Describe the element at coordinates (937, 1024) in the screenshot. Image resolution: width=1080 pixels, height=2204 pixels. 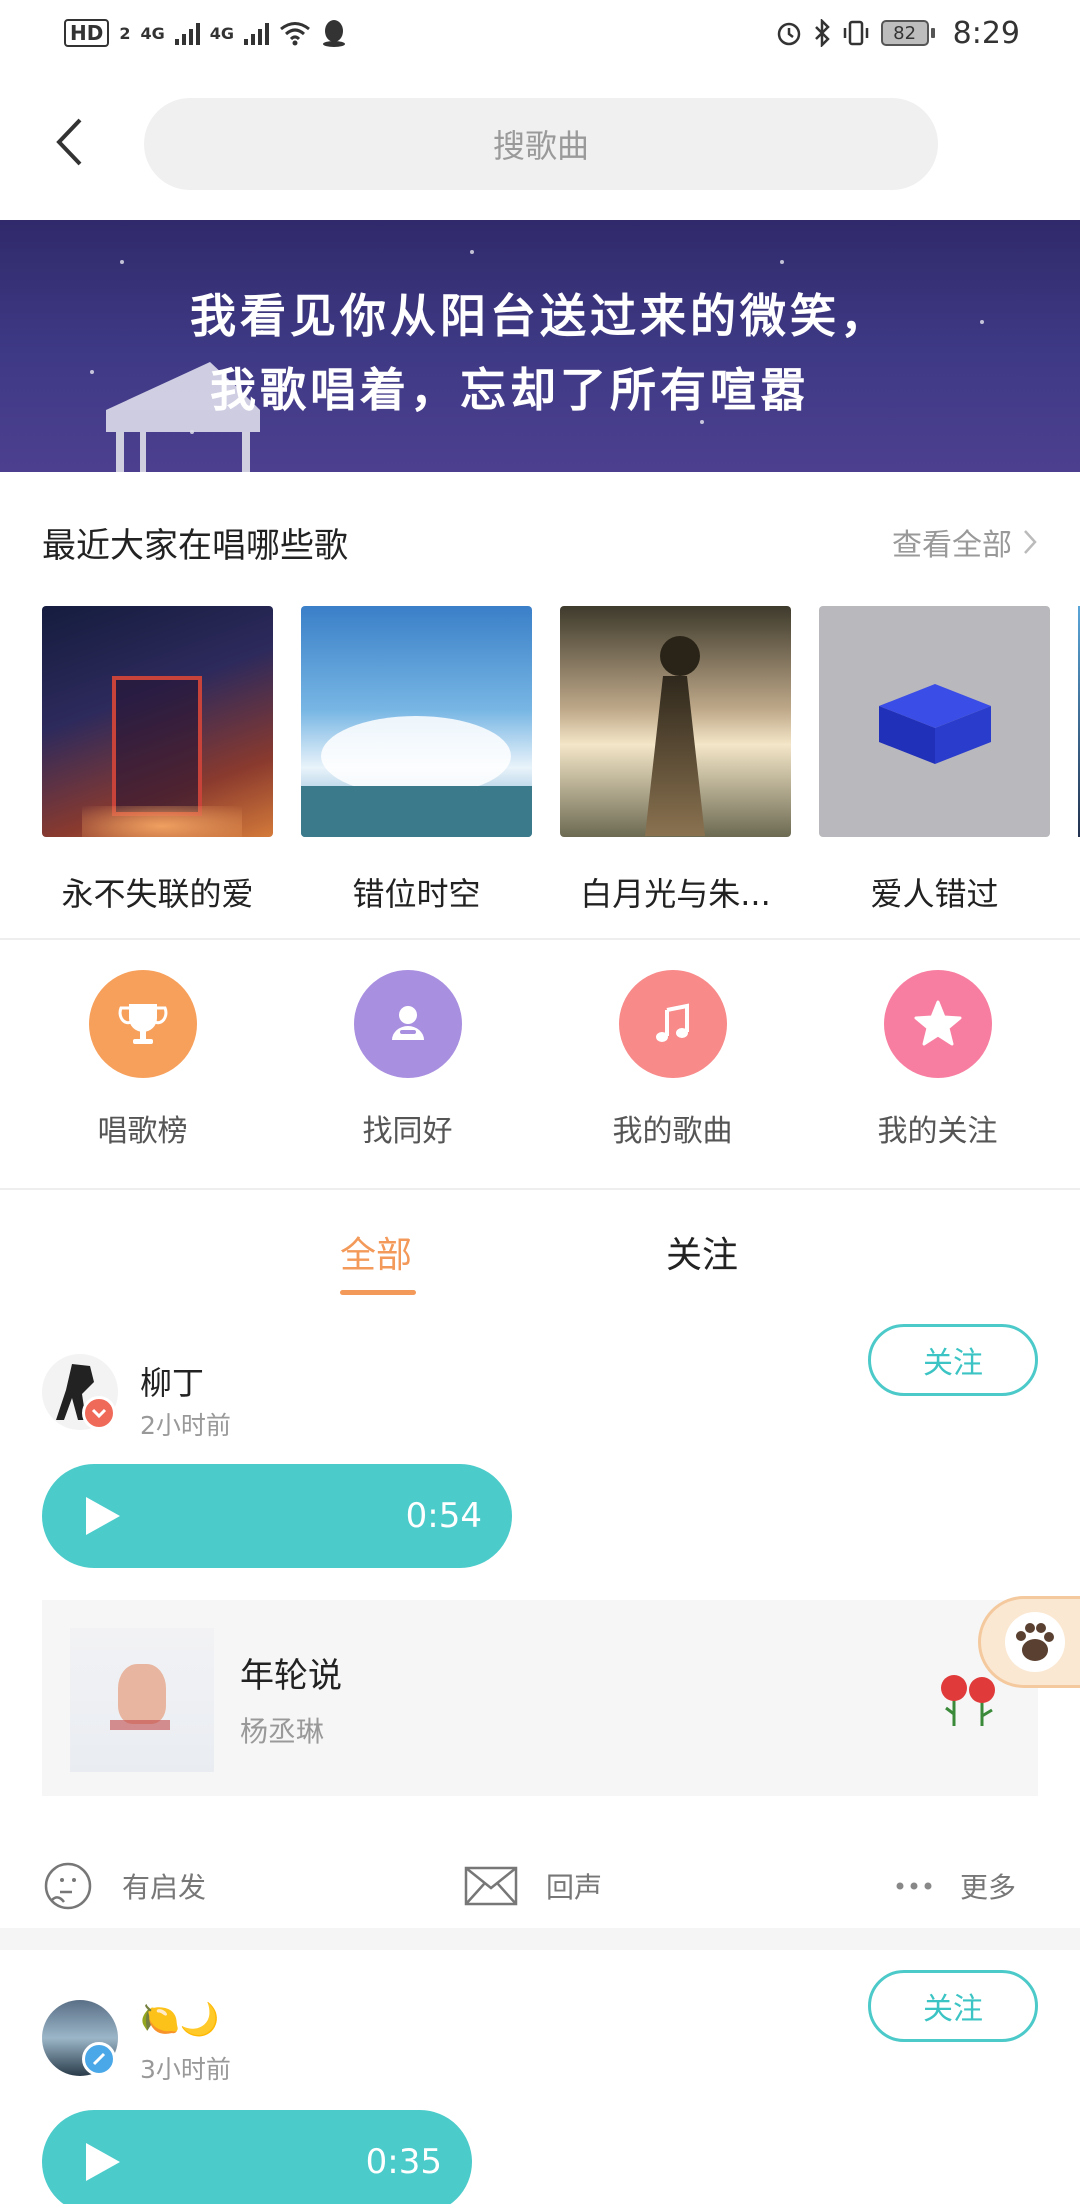
I see `star-icon` at that location.